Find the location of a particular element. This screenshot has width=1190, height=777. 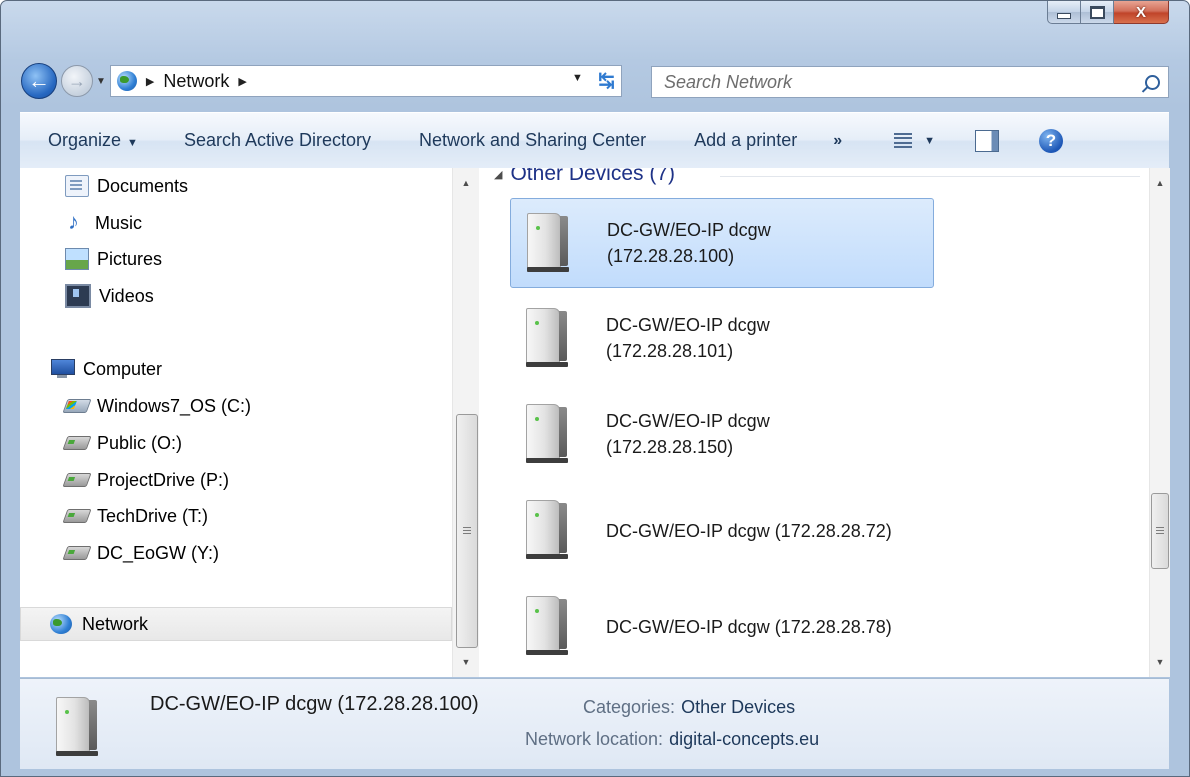

pictures-icon is located at coordinates (77, 259).